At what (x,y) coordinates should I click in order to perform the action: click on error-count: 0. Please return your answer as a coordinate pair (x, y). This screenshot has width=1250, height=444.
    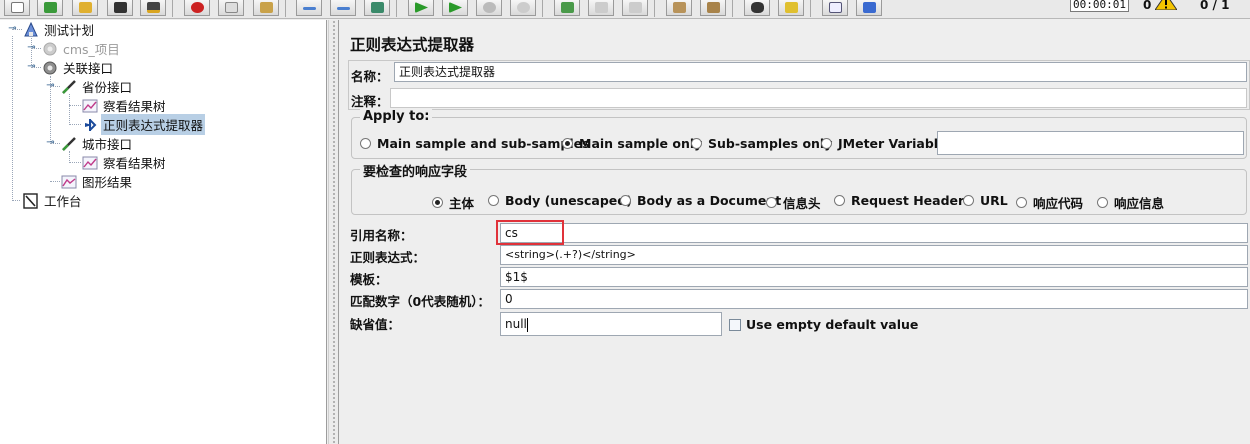
    Looking at the image, I should click on (1147, 6).